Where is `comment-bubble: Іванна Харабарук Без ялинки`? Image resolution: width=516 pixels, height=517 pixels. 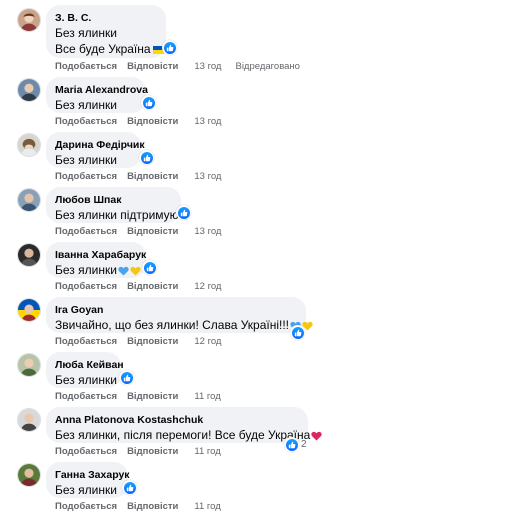
comment-bubble: Іванна Харабарук Без ялинки is located at coordinates (96, 260).